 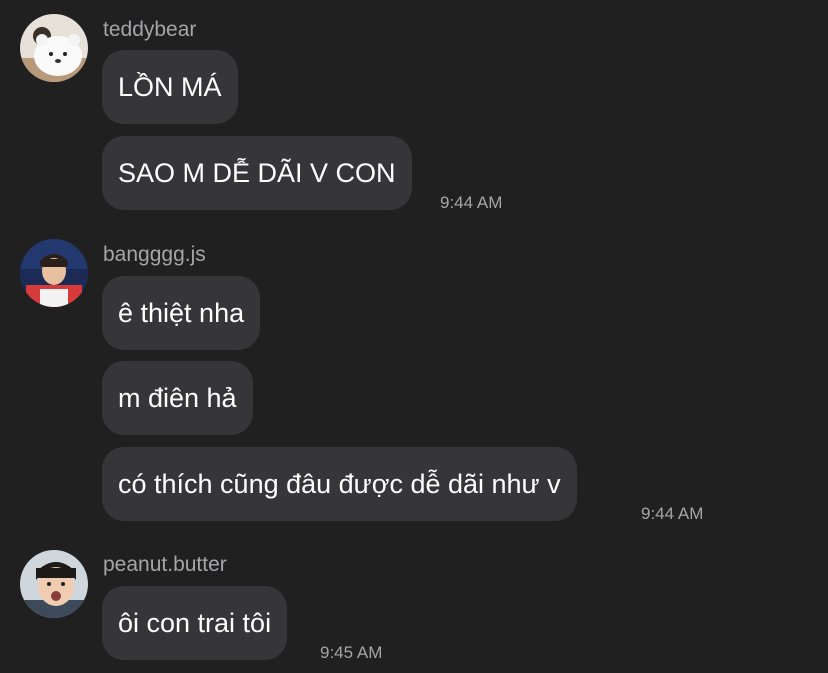 What do you see at coordinates (170, 87) in the screenshot?
I see `message-bubble: LỒN MÁ` at bounding box center [170, 87].